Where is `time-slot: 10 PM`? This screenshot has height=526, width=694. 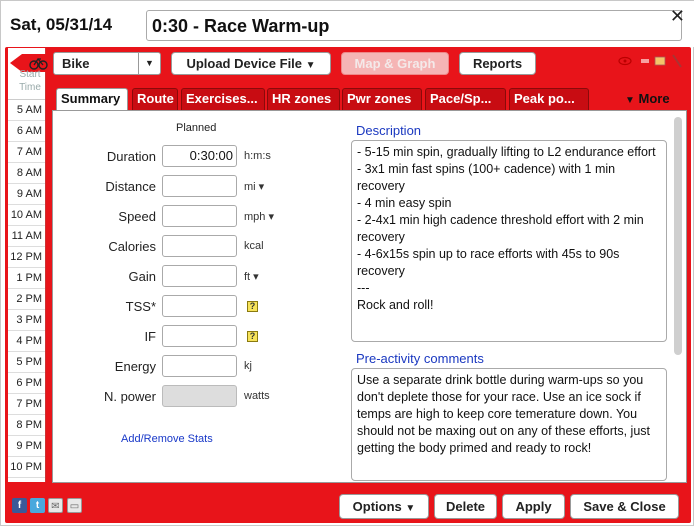
time-slot: 10 PM is located at coordinates (26, 467).